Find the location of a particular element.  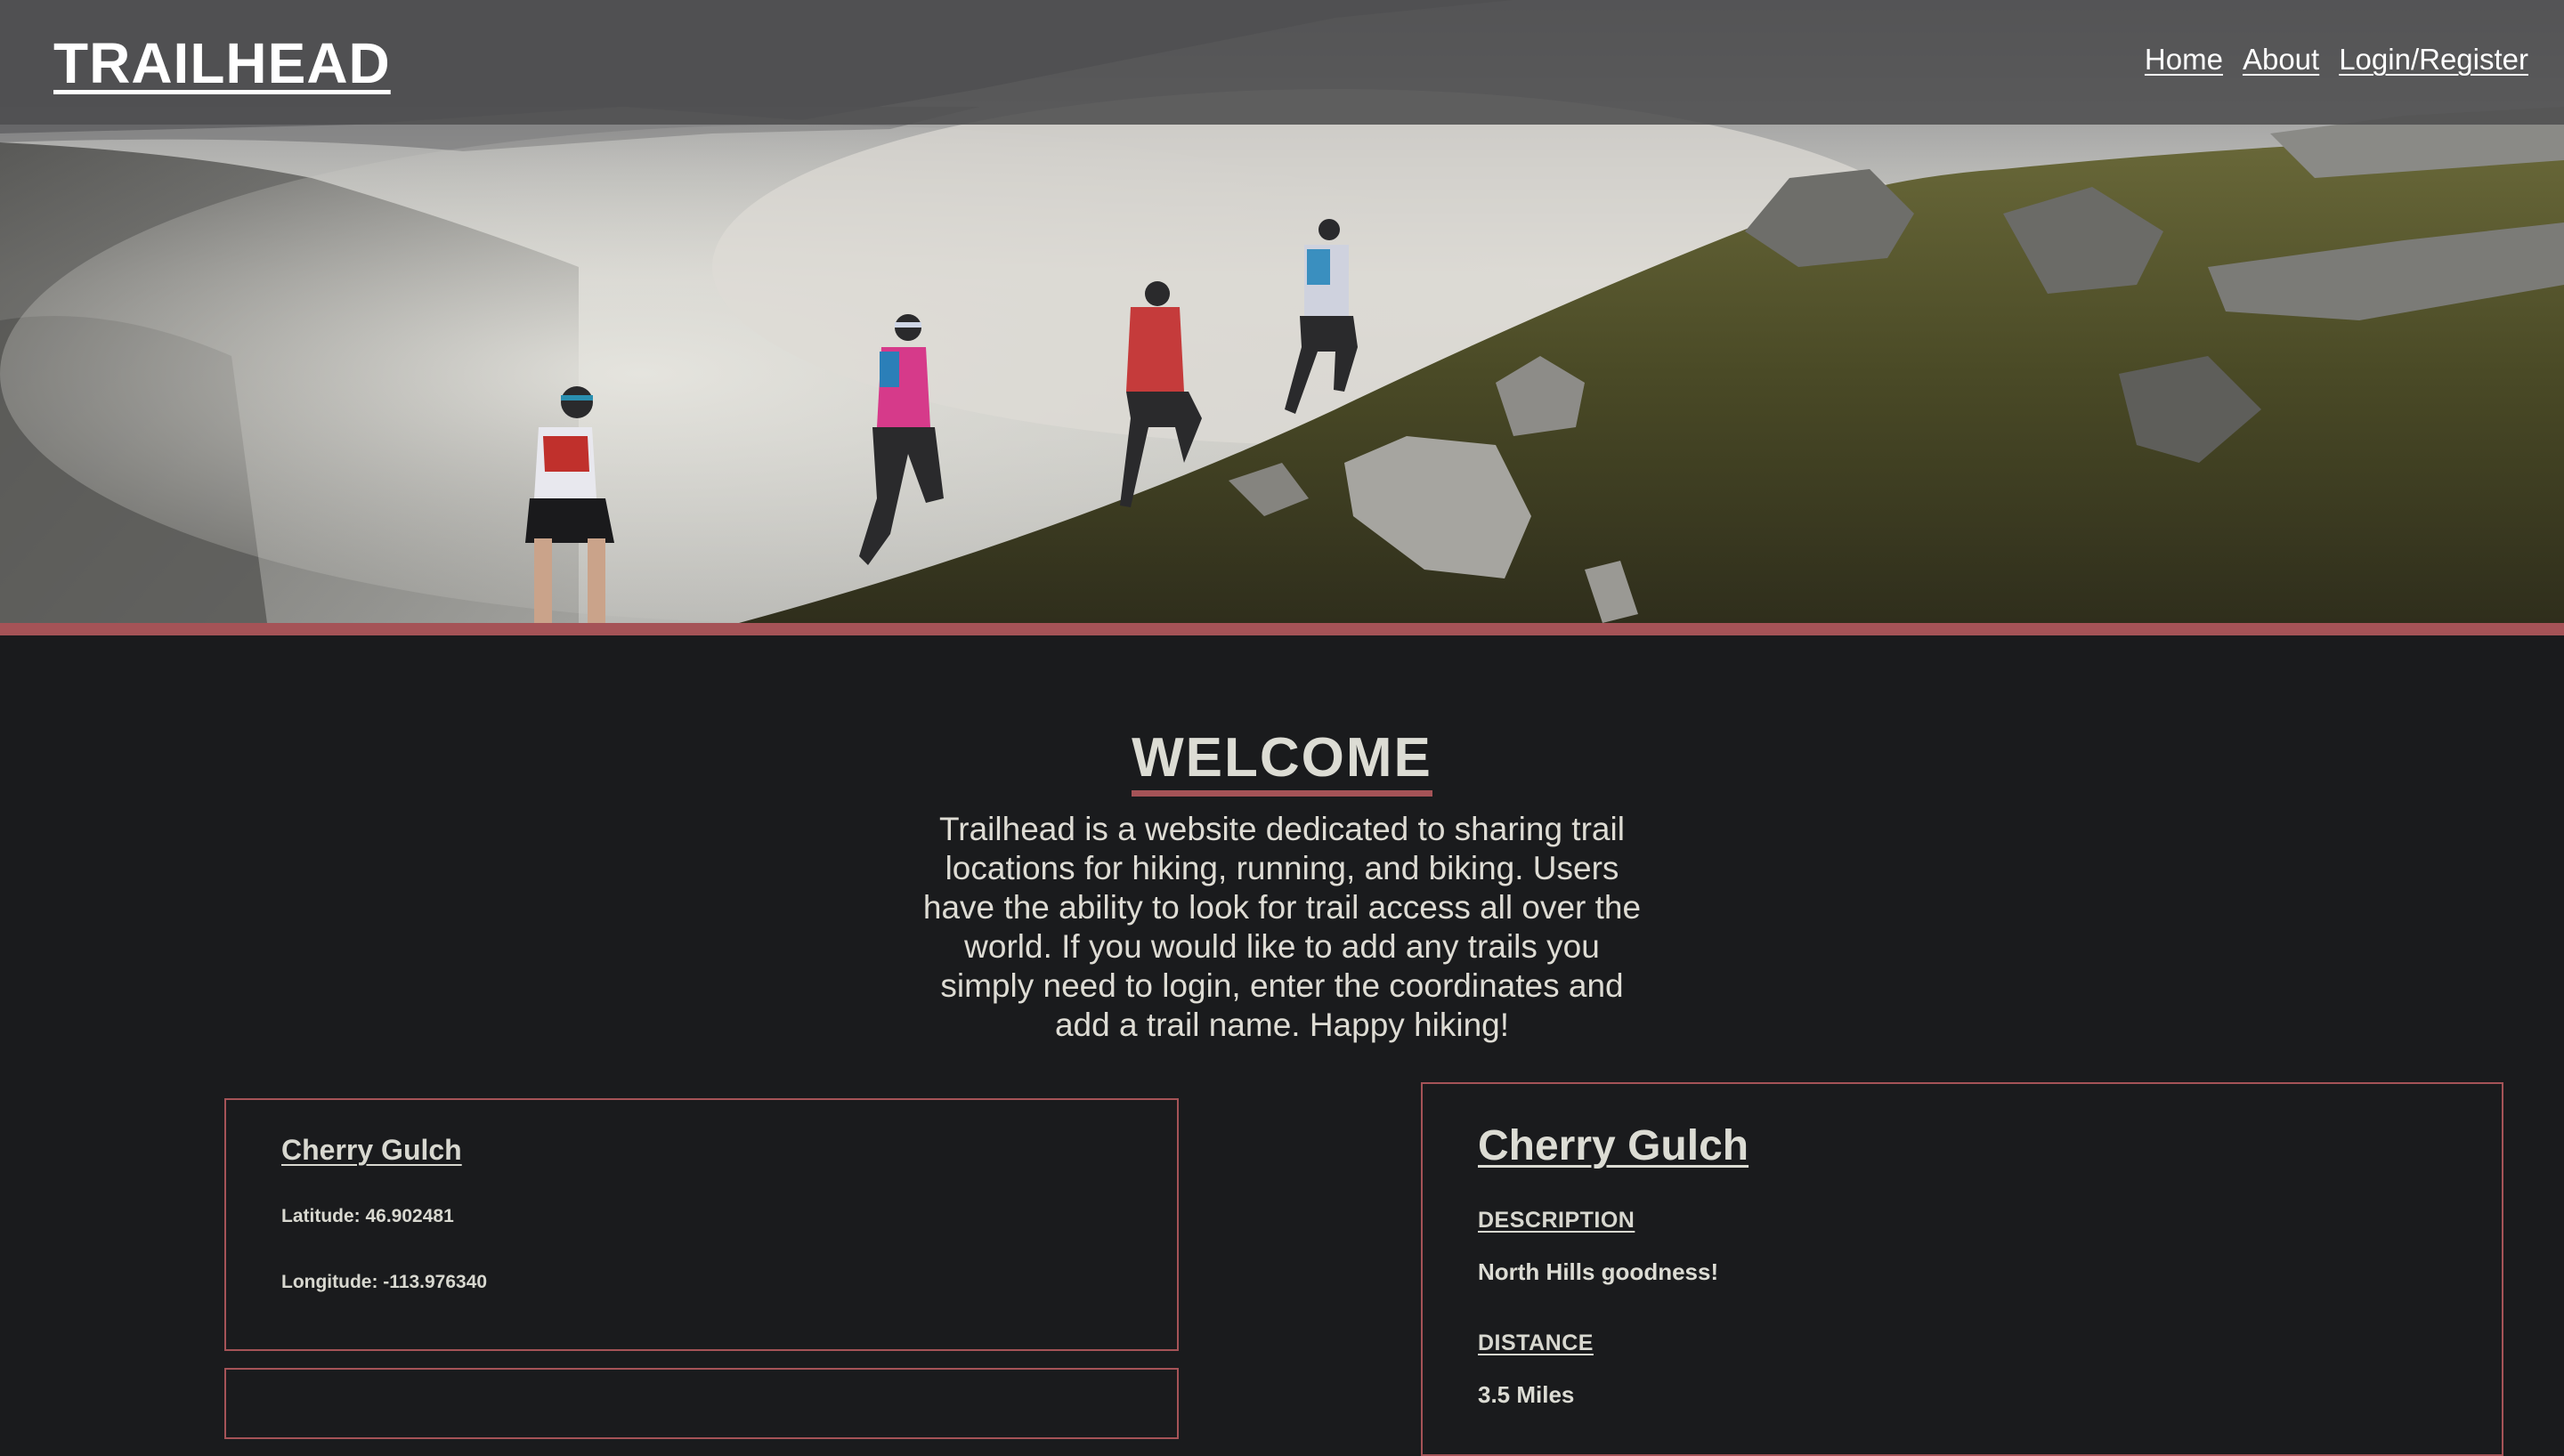

nav-links: Home About Login/Register is located at coordinates (2336, 60).